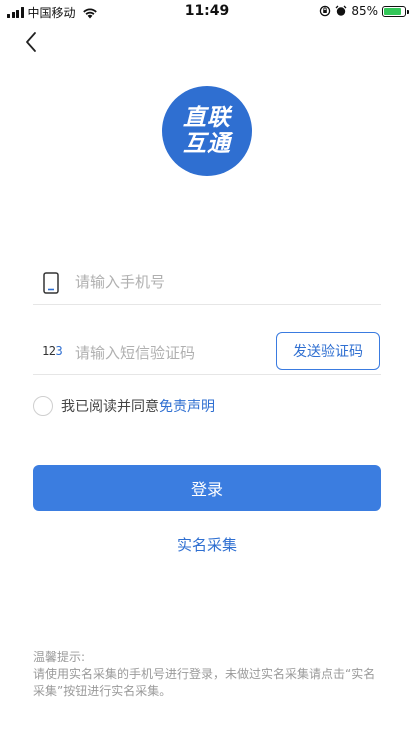 The width and height of the screenshot is (414, 736). Describe the element at coordinates (341, 10) in the screenshot. I see `alarm-icon` at that location.